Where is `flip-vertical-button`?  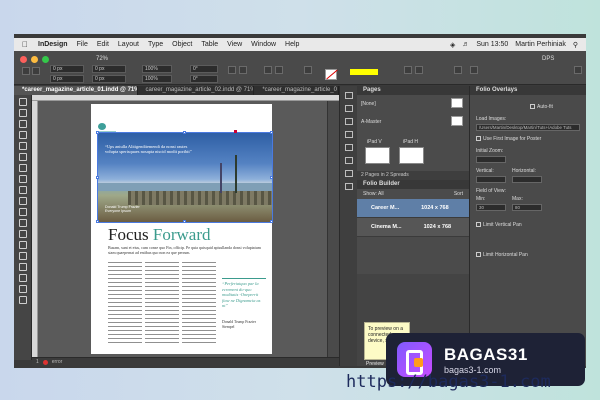
flip-vertical-button is located at coordinates (279, 70).